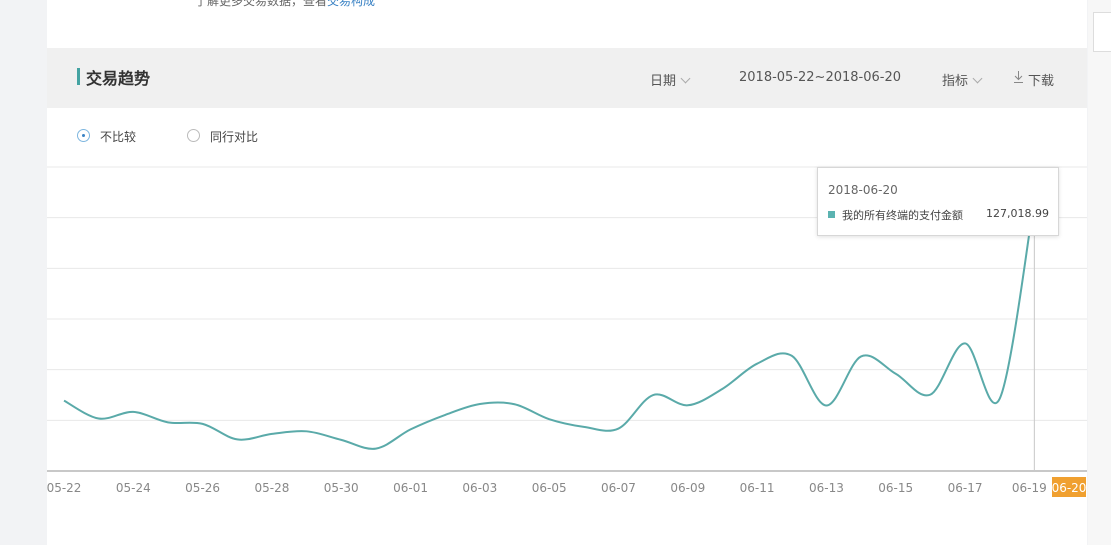 This screenshot has width=1111, height=545. What do you see at coordinates (895, 488) in the screenshot?
I see `x-tick-label: 06-15` at bounding box center [895, 488].